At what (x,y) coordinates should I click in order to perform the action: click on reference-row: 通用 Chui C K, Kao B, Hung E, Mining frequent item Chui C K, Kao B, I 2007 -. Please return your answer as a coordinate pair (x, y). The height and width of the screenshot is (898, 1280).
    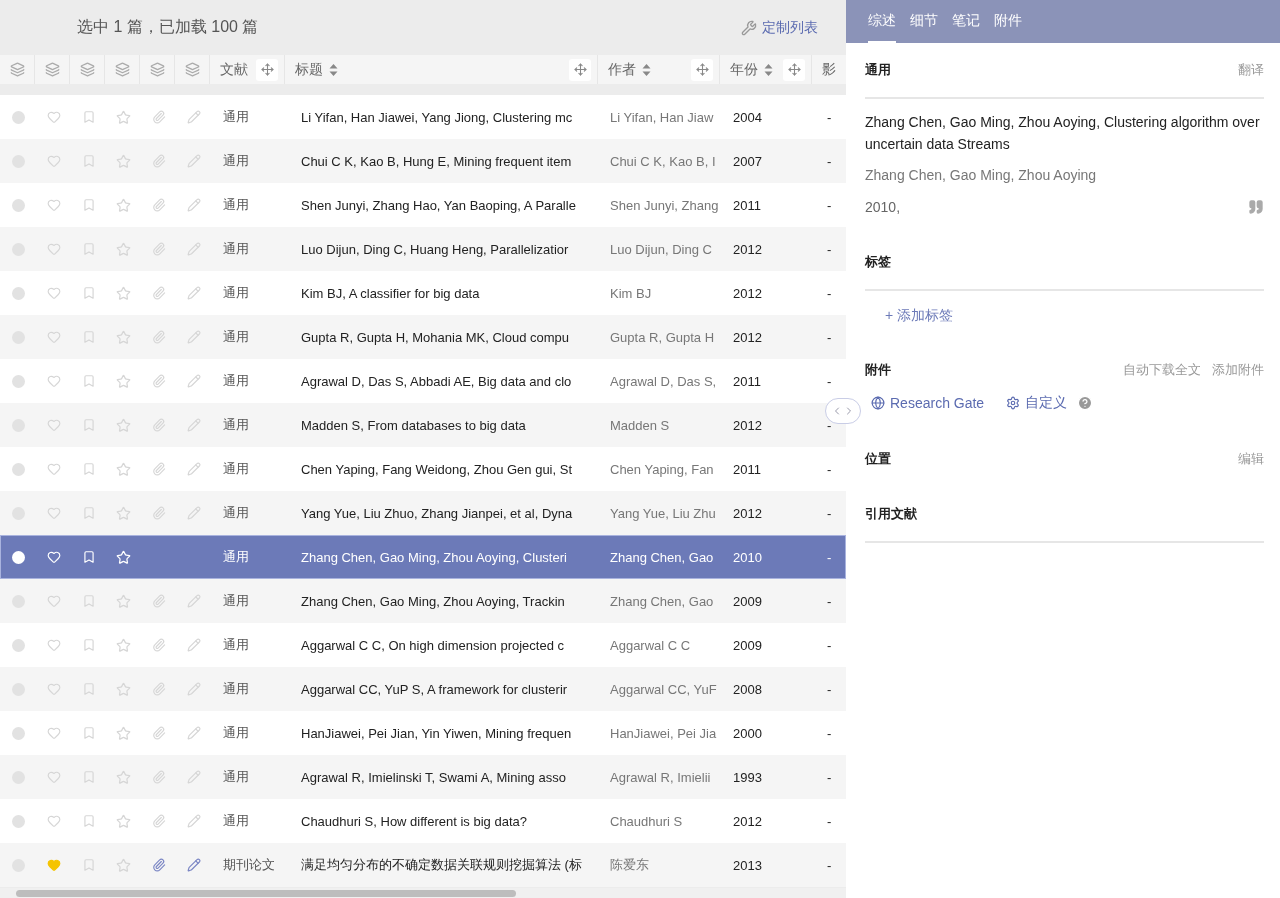
    Looking at the image, I should click on (423, 161).